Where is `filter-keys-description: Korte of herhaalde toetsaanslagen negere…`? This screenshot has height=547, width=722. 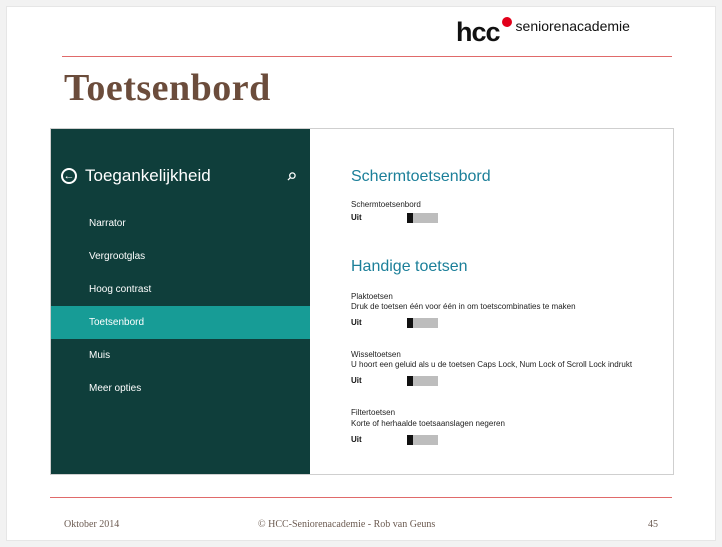
filter-keys-description: Korte of herhaalde toetsaanslagen negere… is located at coordinates (428, 423).